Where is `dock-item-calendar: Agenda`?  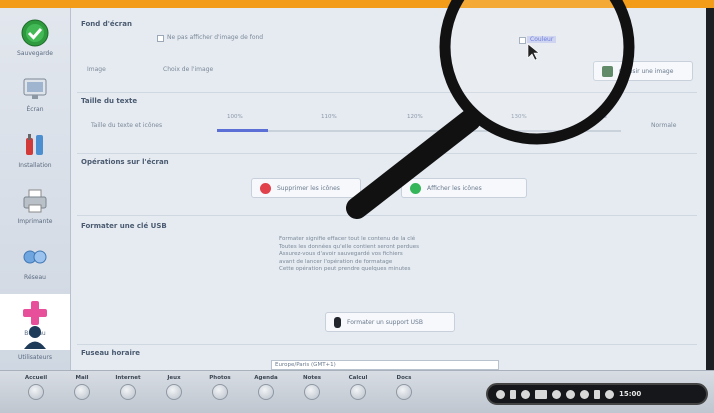 dock-item-calendar: Agenda is located at coordinates (266, 387).